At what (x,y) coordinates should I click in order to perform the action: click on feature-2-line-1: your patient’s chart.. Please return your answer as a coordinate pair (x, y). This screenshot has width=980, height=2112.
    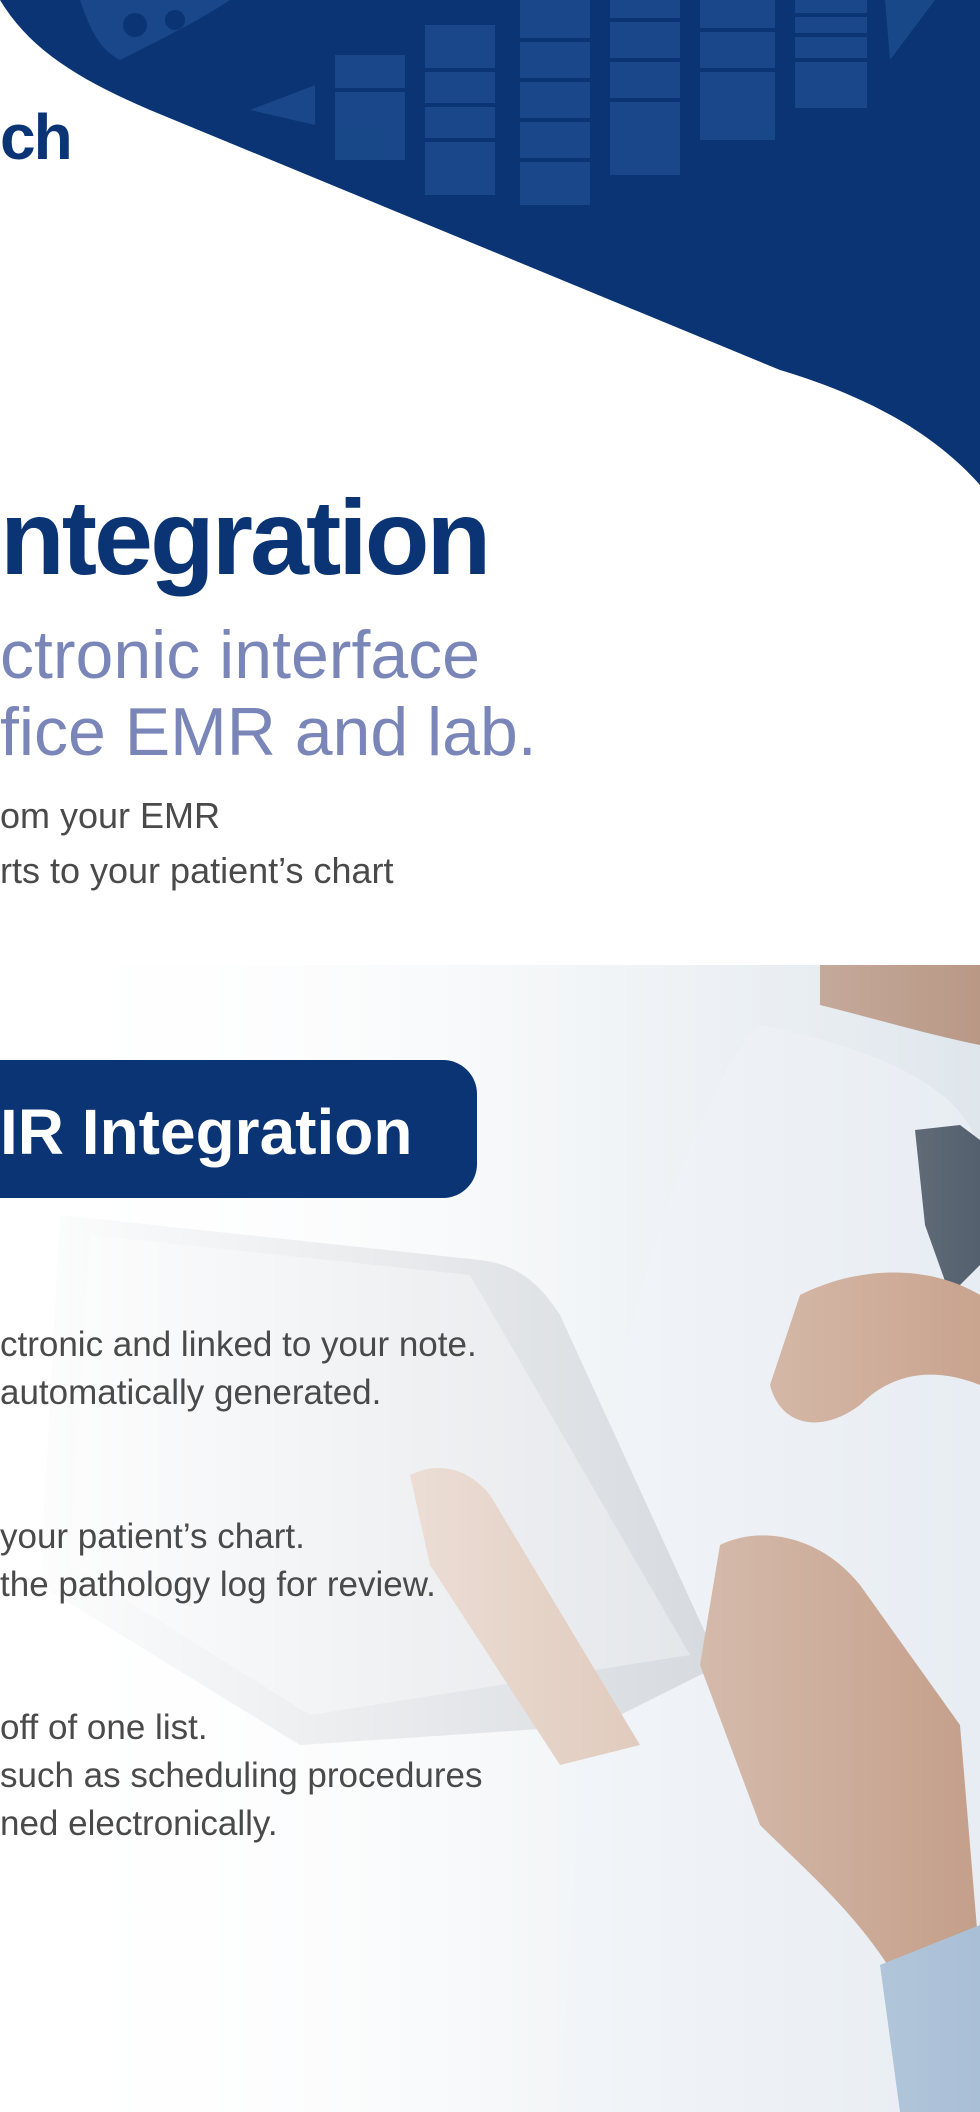
    Looking at the image, I should click on (152, 1536).